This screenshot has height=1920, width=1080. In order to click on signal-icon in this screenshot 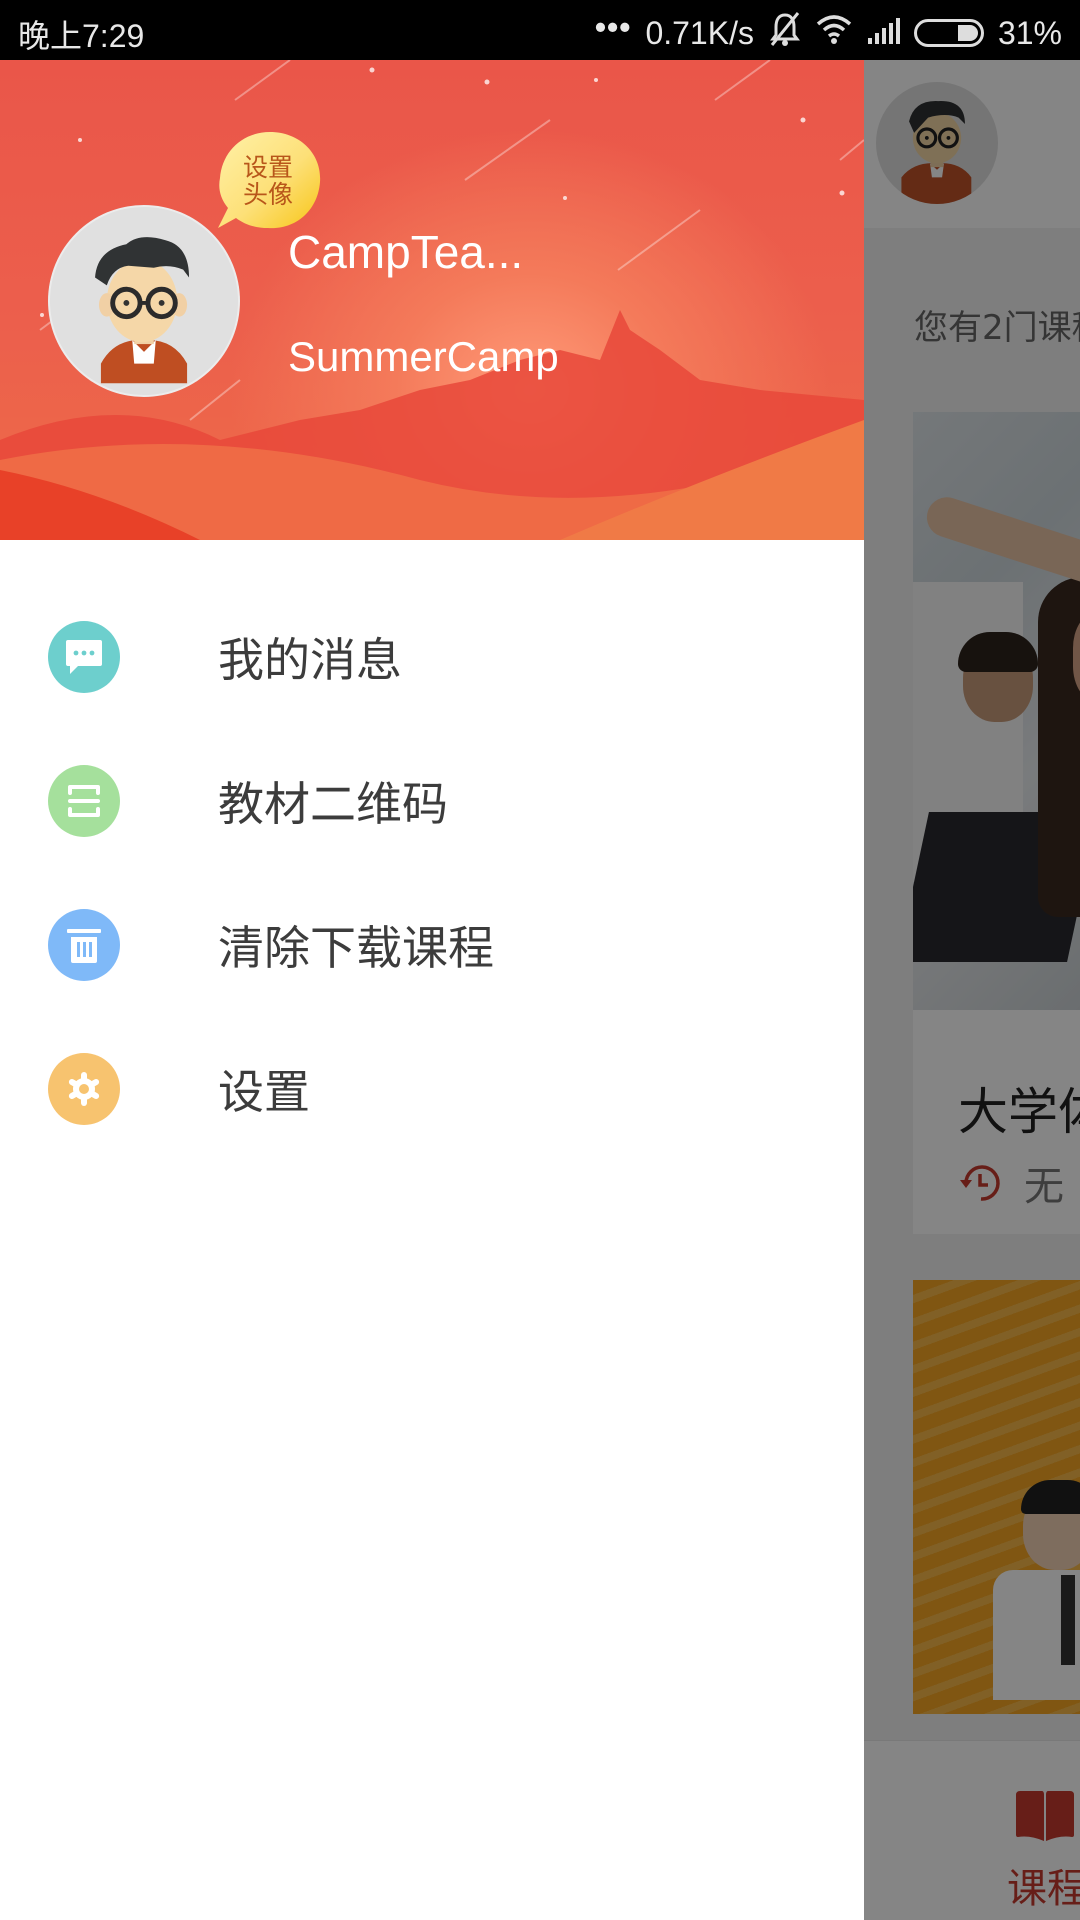, I will do `click(883, 33)`.